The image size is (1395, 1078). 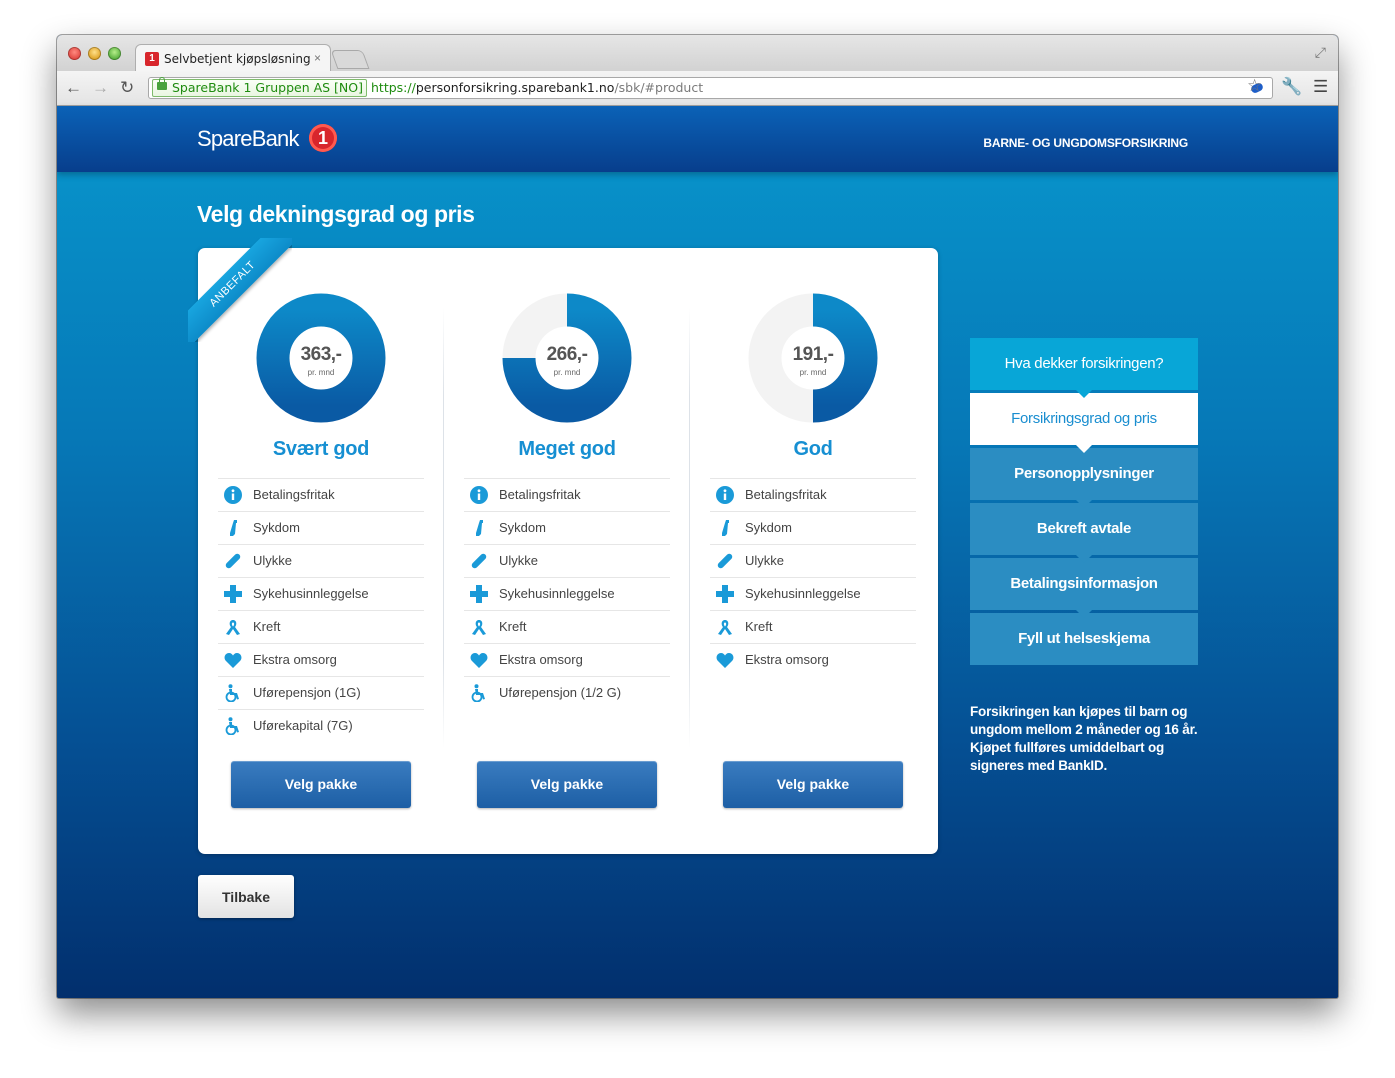 What do you see at coordinates (1291, 87) in the screenshot?
I see `wrench-icon: 🔧` at bounding box center [1291, 87].